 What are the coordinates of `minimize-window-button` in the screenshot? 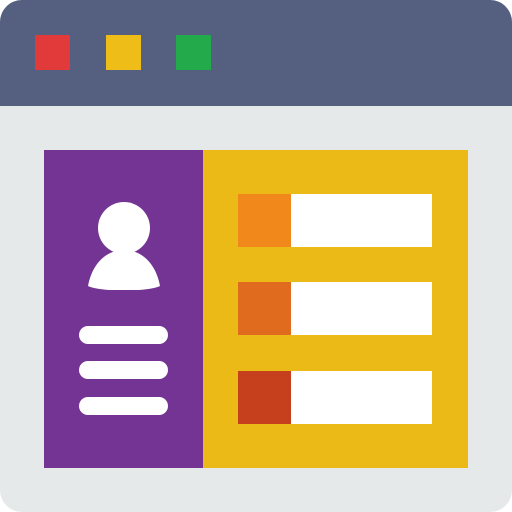 It's located at (123, 52).